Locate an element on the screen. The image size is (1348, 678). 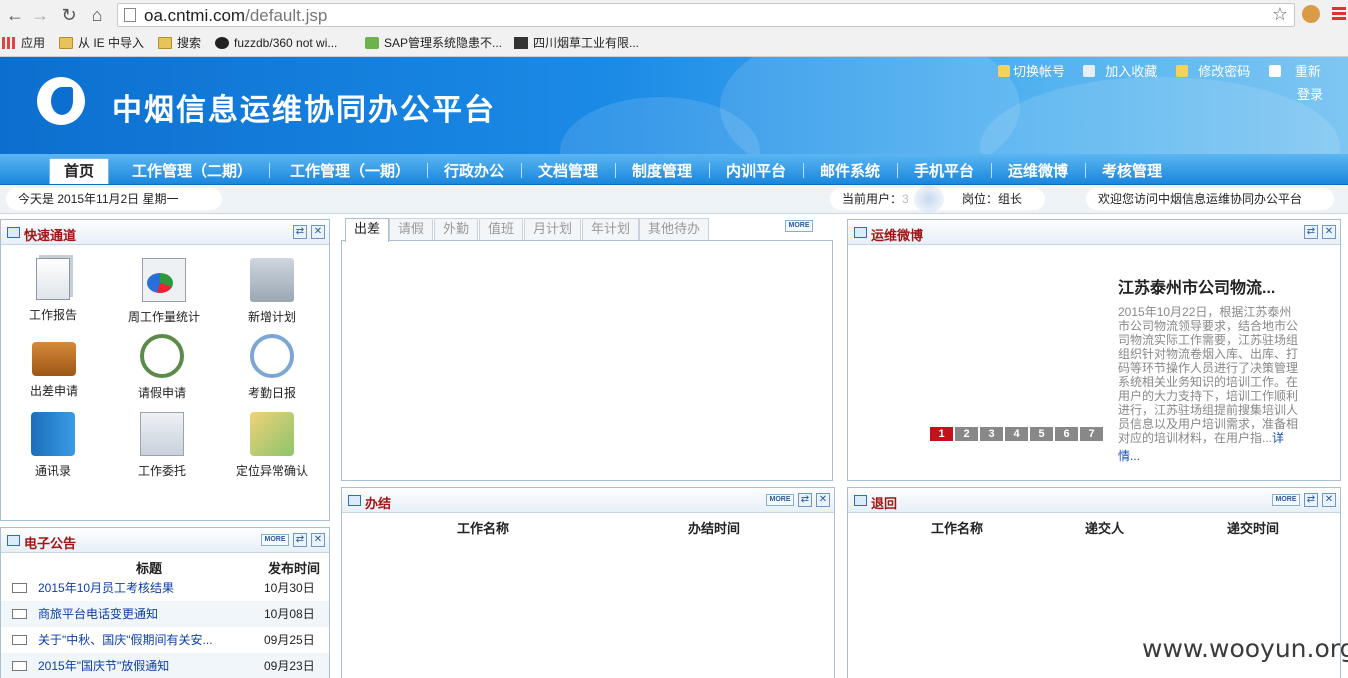
returned-more-button: MORE is located at coordinates (1286, 500).